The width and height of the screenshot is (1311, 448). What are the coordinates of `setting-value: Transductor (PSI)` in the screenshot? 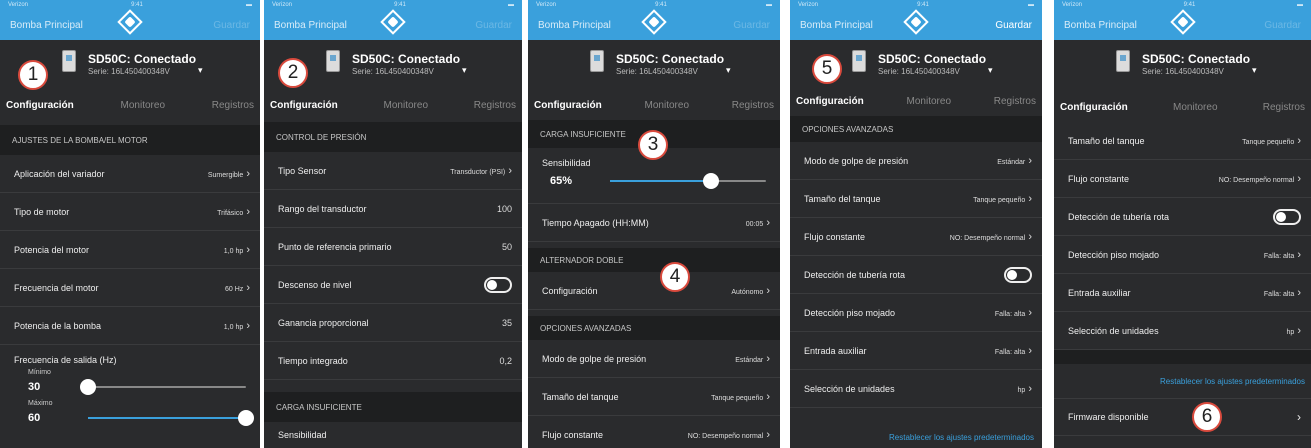 It's located at (481, 171).